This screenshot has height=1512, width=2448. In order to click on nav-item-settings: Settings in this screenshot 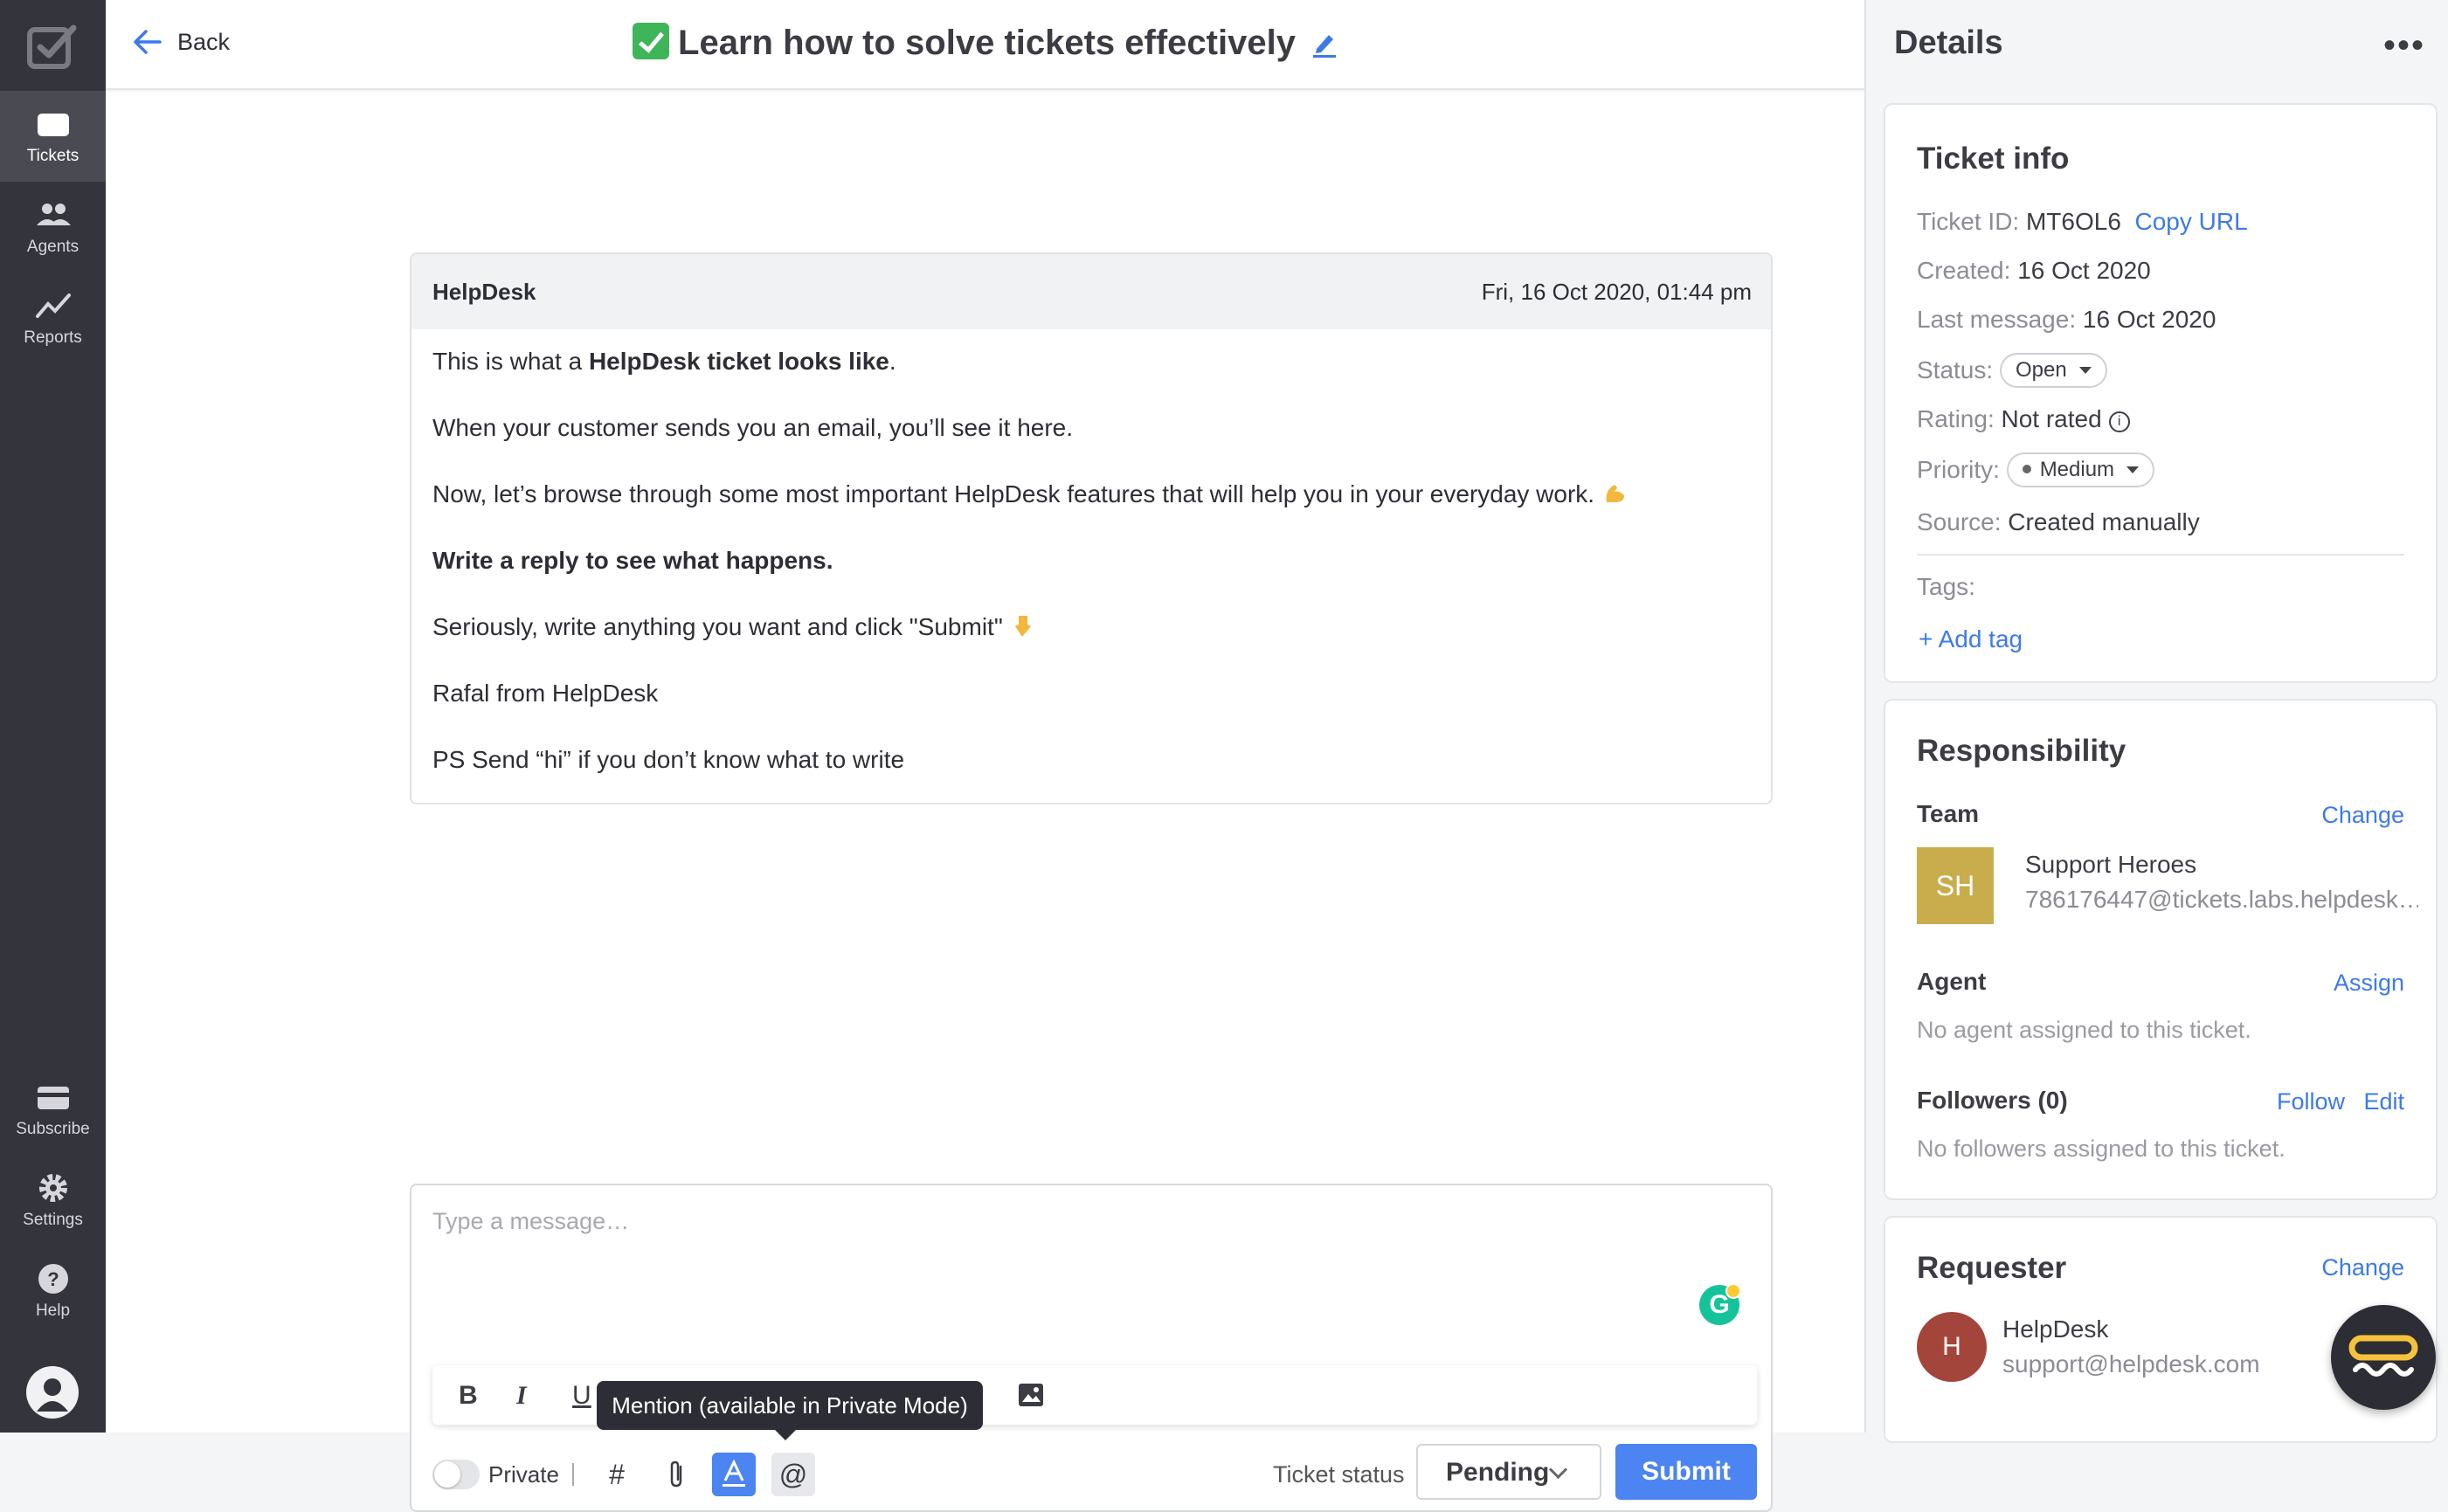, I will do `click(53, 1200)`.